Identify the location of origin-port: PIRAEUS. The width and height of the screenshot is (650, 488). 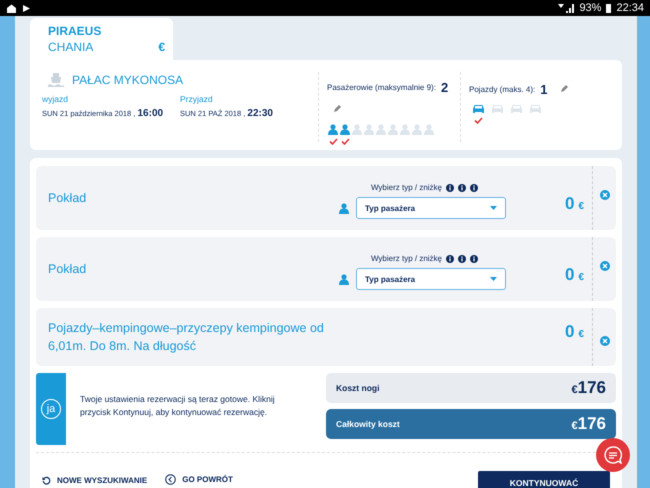
(75, 31).